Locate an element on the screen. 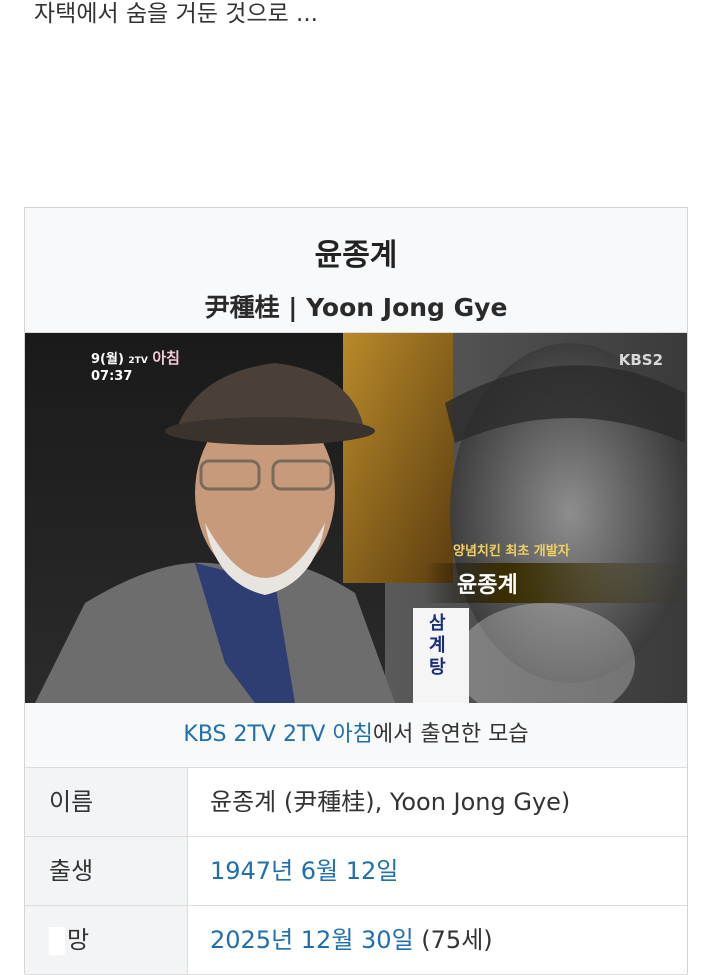  overlay-subtitle: 양념치킨 최초 개발자 is located at coordinates (511, 551).